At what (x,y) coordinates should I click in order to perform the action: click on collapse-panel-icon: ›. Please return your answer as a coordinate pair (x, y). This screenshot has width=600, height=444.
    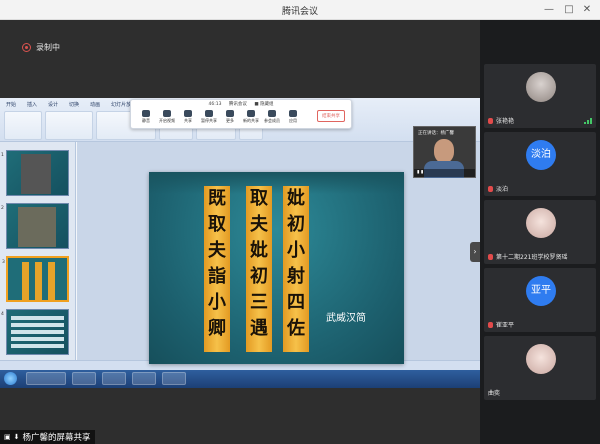
    Looking at the image, I should click on (475, 252).